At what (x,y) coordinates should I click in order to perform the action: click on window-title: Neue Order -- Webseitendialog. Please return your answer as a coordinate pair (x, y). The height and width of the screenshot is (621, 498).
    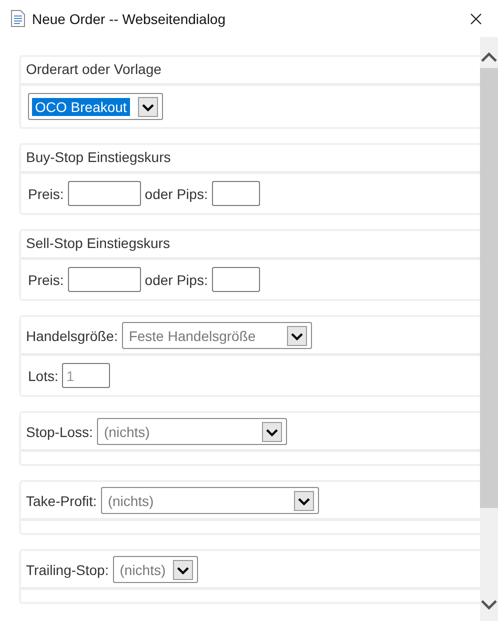
    Looking at the image, I should click on (129, 18).